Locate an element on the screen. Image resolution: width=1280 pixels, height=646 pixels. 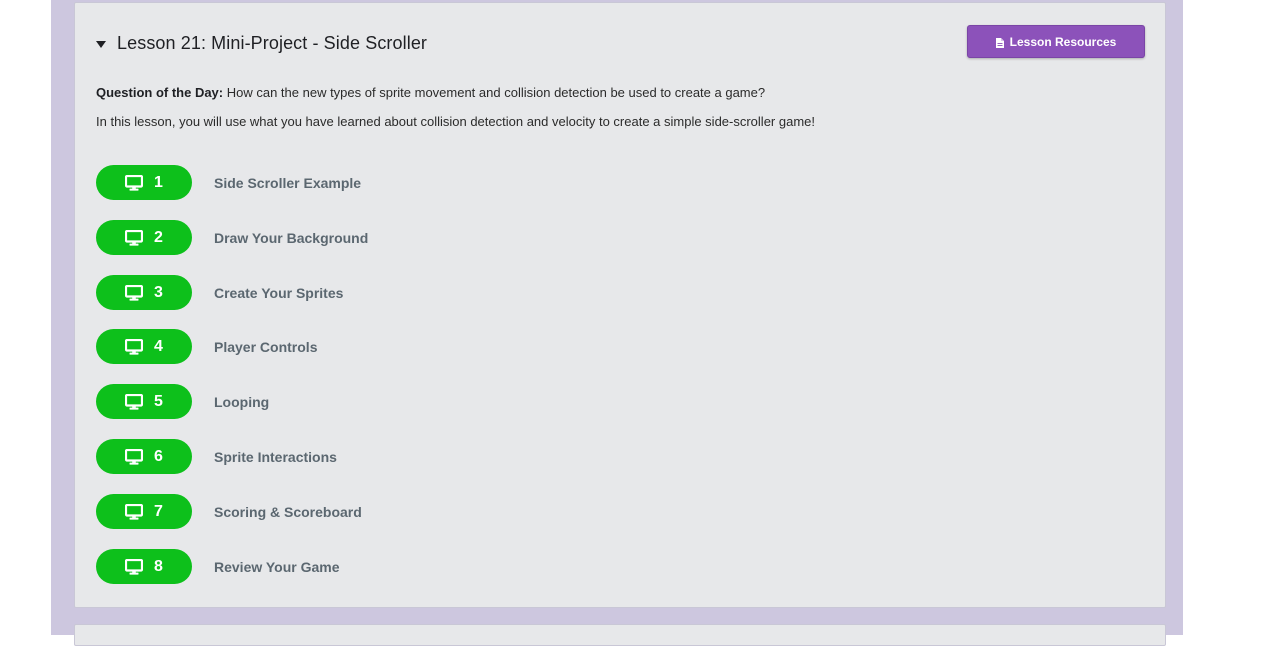
level-row: 2 Draw Your Background is located at coordinates (232, 237).